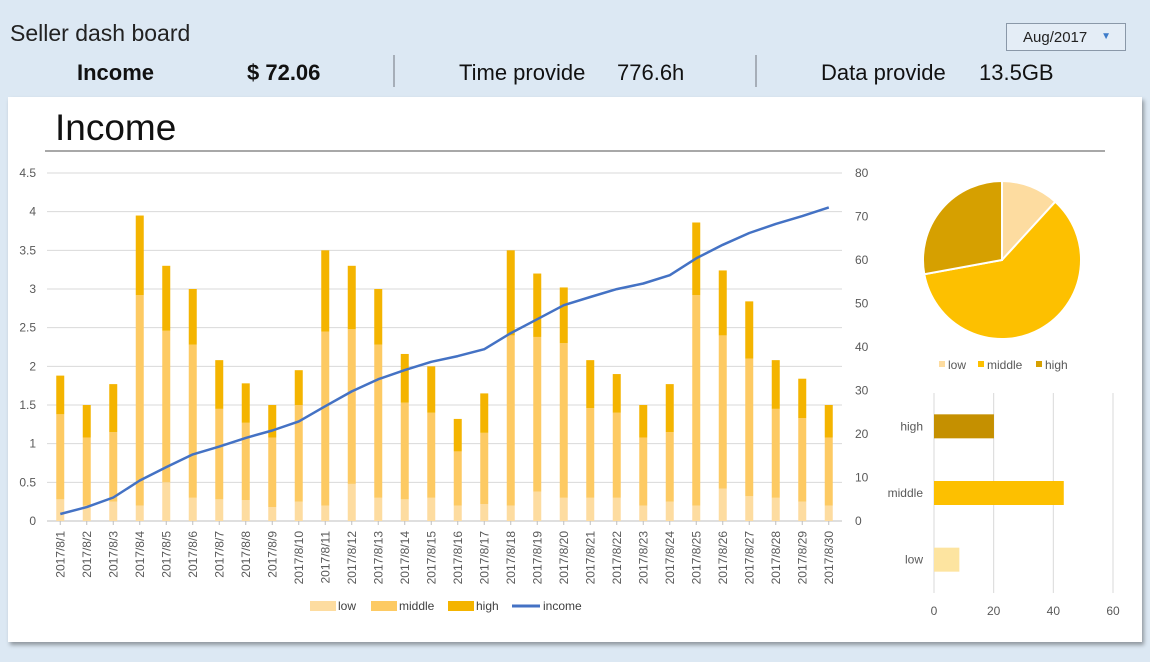 The image size is (1150, 662). I want to click on y-right-tick-label: 30, so click(862, 391).